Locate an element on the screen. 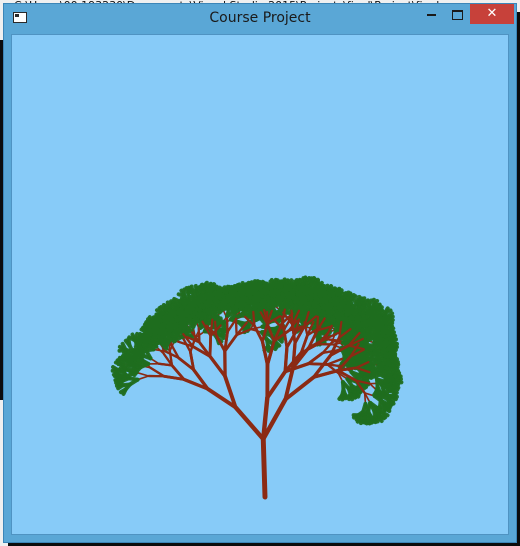 The image size is (520, 546). close-icon: ✕ is located at coordinates (492, 13).